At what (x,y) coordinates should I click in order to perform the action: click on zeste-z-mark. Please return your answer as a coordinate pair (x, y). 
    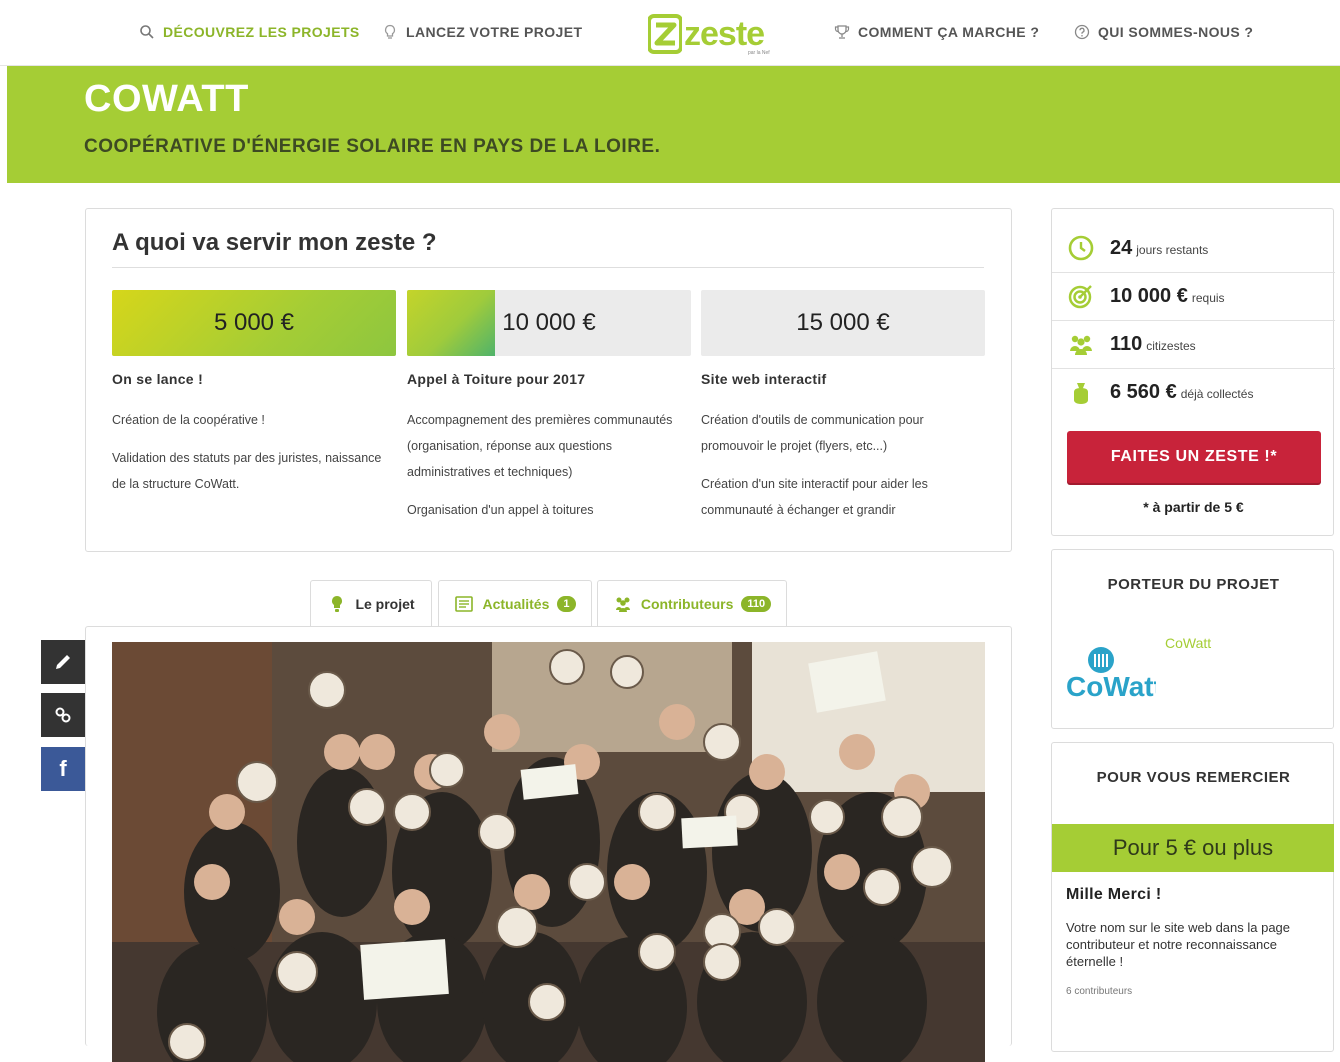
    Looking at the image, I should click on (665, 34).